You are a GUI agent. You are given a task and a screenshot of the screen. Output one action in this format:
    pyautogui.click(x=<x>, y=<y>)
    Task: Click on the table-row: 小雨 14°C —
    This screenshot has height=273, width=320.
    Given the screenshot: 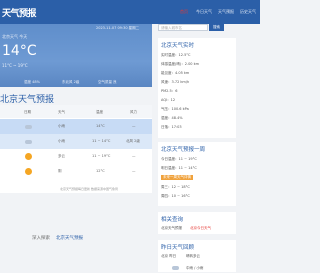 What is the action you would take?
    pyautogui.click(x=76, y=126)
    